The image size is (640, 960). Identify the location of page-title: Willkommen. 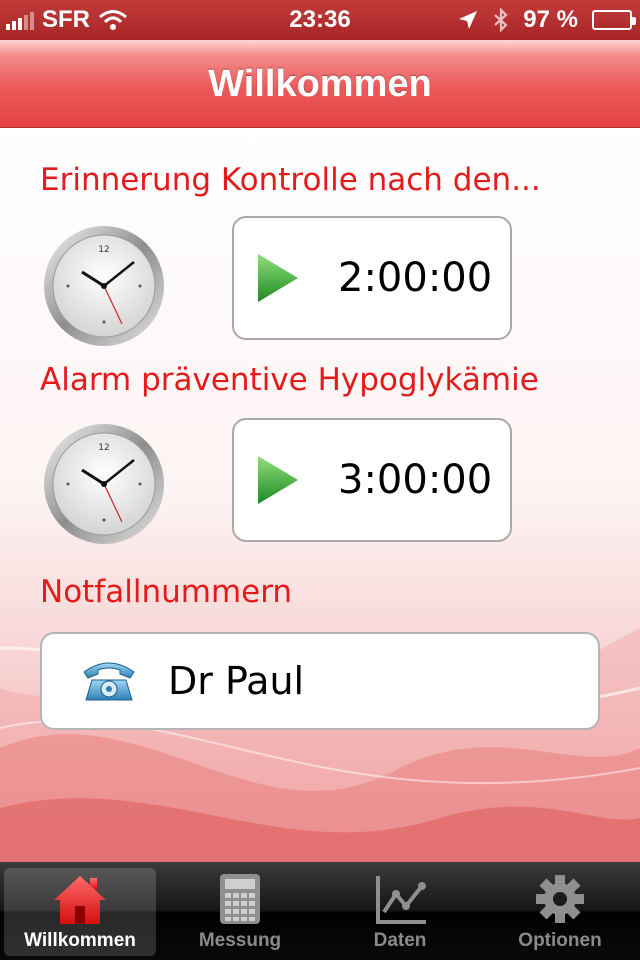
(320, 84).